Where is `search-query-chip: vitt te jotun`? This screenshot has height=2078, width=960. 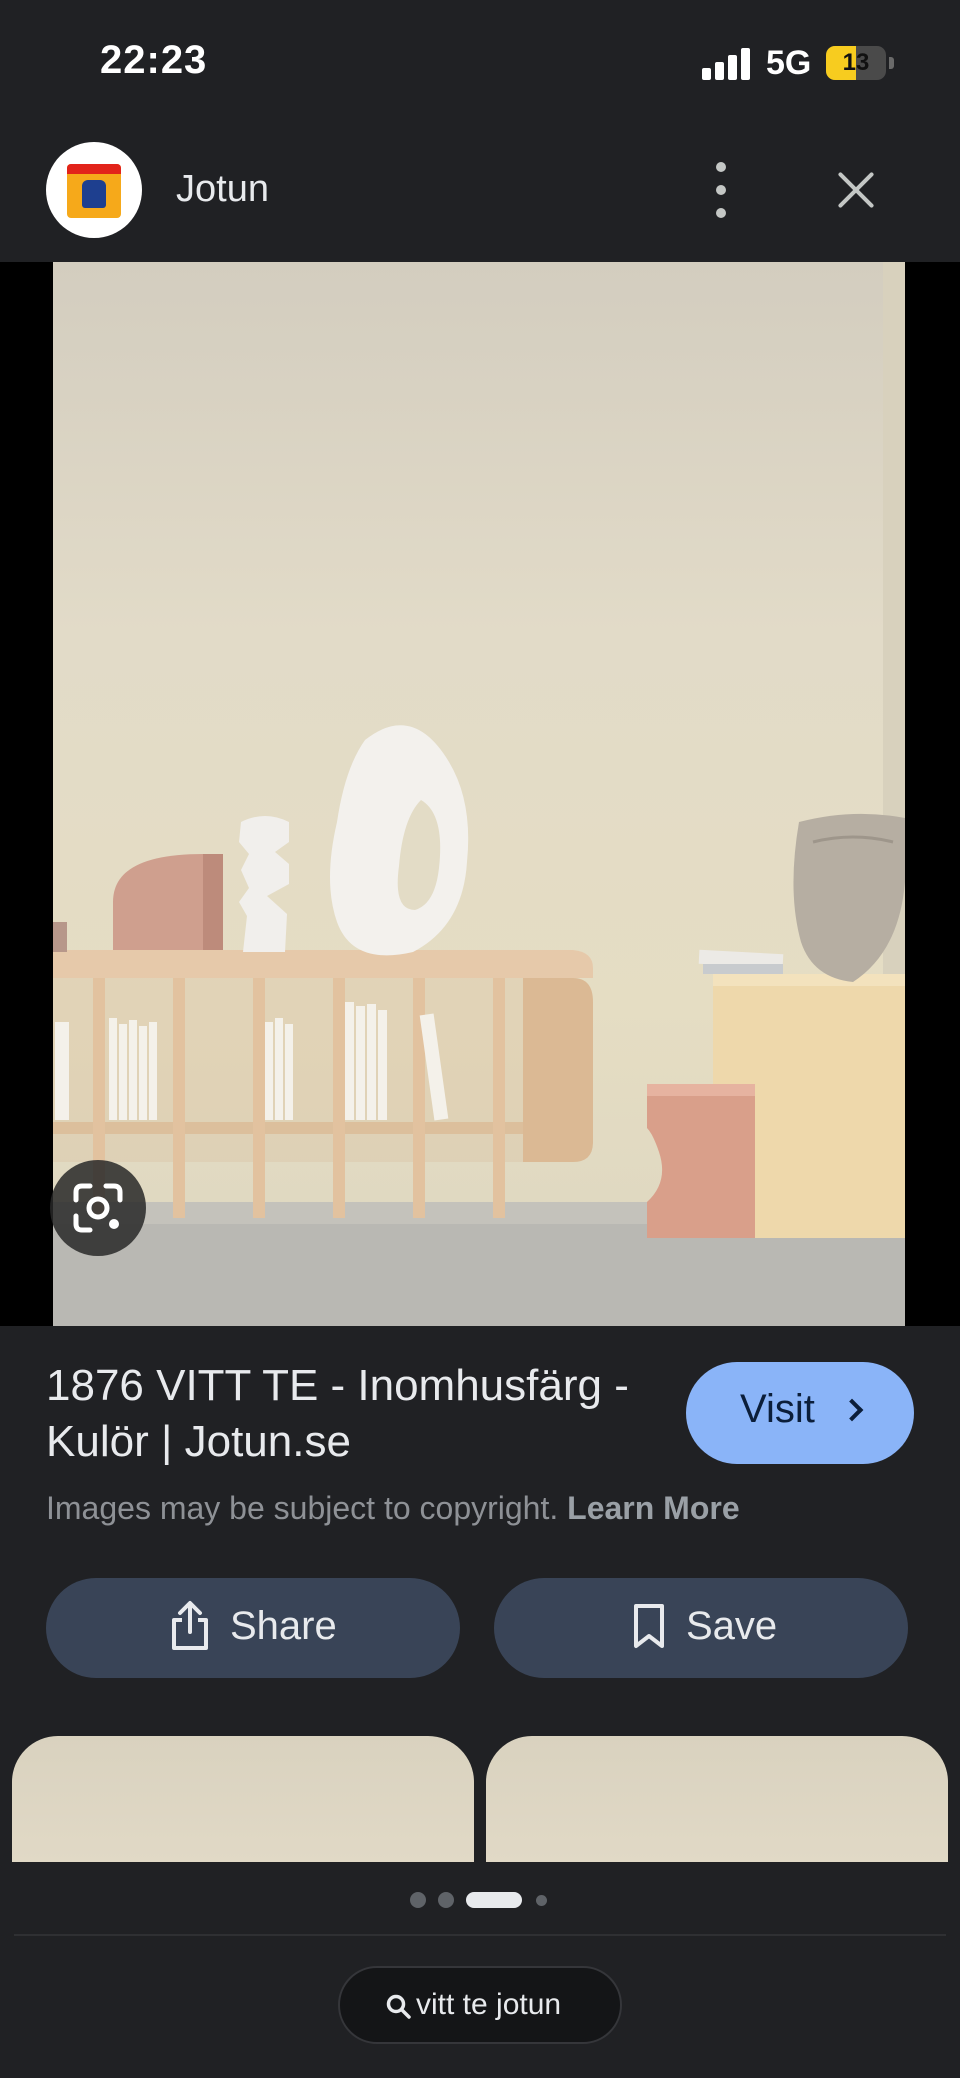 search-query-chip: vitt te jotun is located at coordinates (480, 2005).